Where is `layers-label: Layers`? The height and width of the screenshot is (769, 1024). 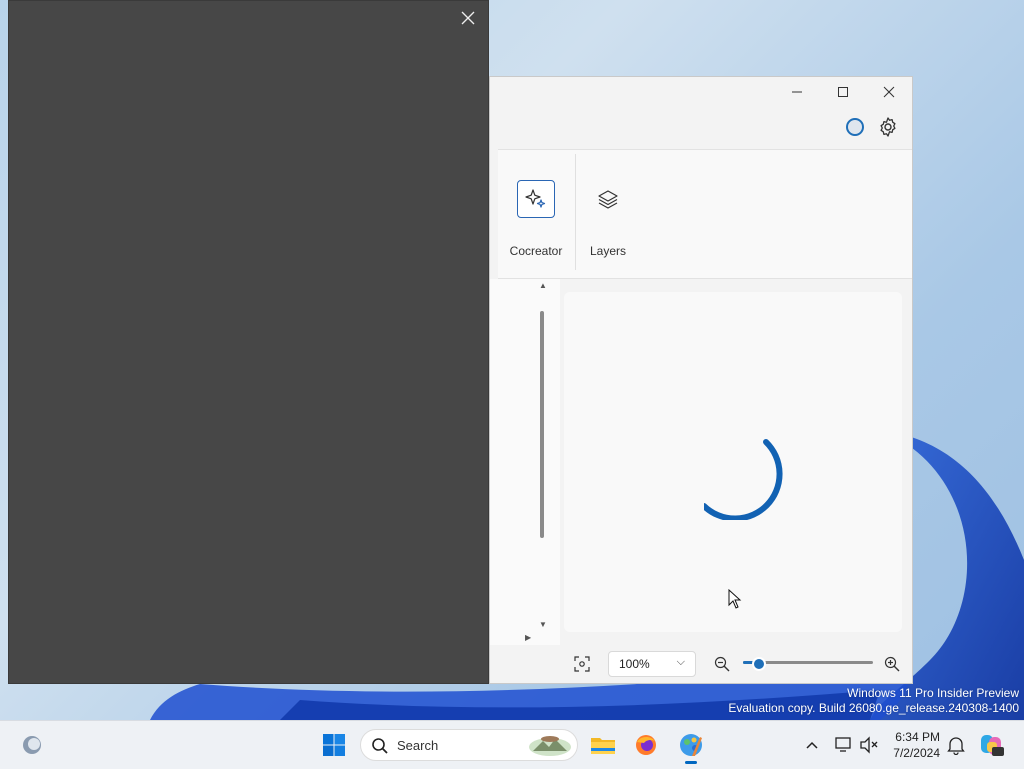
layers-label: Layers is located at coordinates (608, 251).